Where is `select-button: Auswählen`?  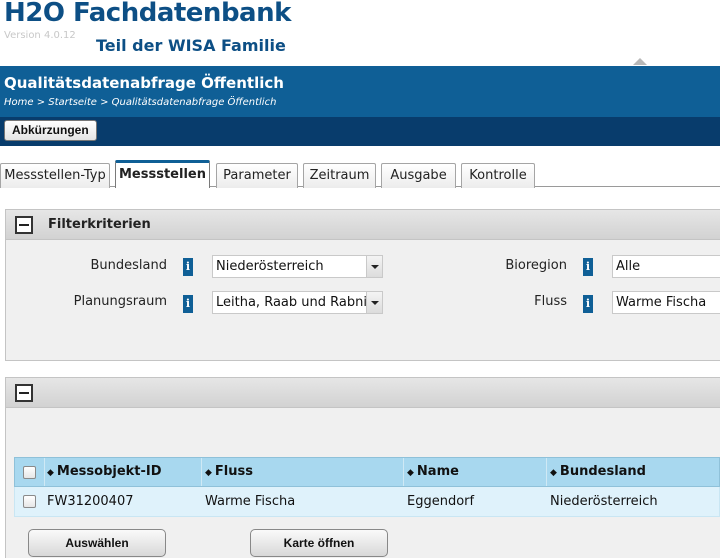
select-button: Auswählen is located at coordinates (97, 543).